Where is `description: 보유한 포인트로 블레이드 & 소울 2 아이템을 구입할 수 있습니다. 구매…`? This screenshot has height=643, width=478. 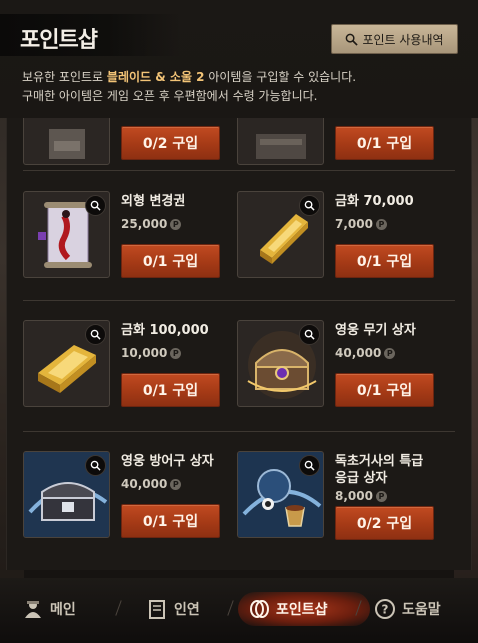
description: 보유한 포인트로 블레이드 & 소울 2 아이템을 구입할 수 있습니다. 구매… is located at coordinates (189, 87).